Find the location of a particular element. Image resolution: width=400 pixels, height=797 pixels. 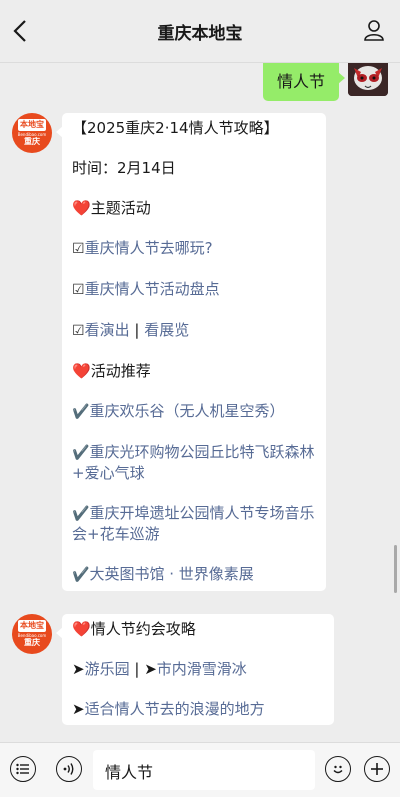

link-guanghuan: 重庆光环购物公园丘比特飞跃森林+爱心气球 is located at coordinates (193, 462).